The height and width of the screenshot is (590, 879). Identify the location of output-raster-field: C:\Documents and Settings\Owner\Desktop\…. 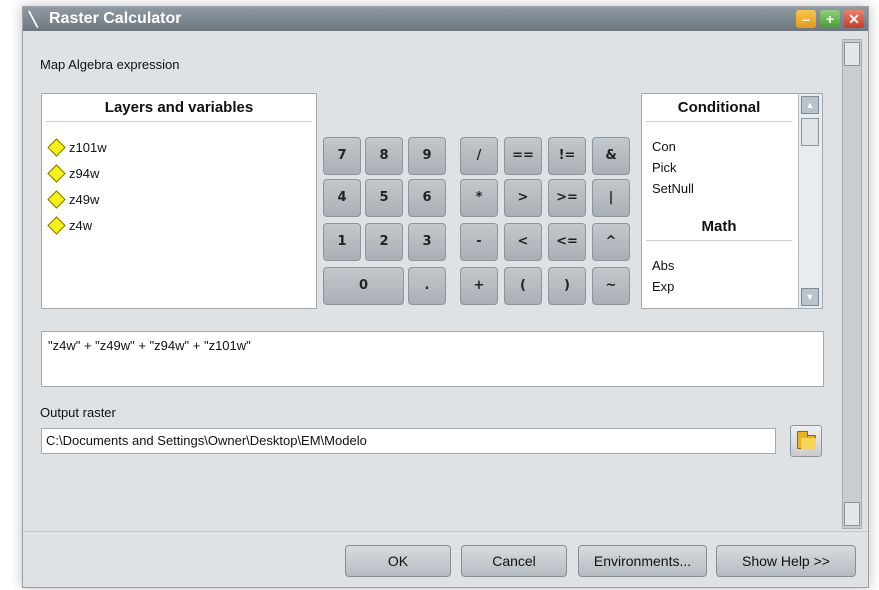
(408, 441).